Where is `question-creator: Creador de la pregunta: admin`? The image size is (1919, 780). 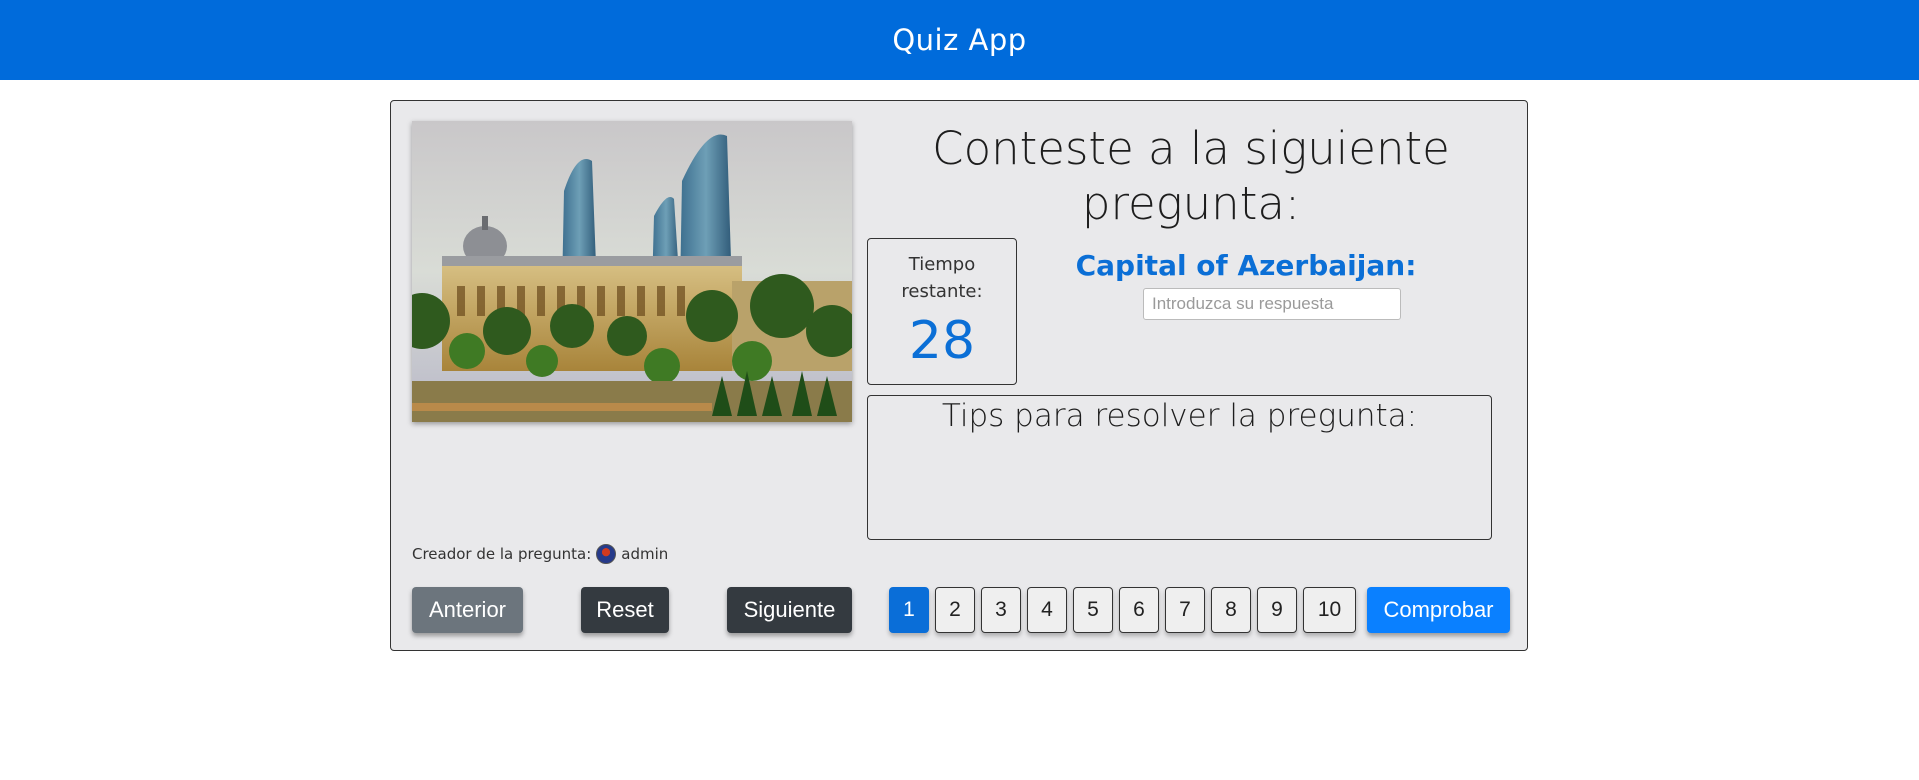 question-creator: Creador de la pregunta: admin is located at coordinates (540, 554).